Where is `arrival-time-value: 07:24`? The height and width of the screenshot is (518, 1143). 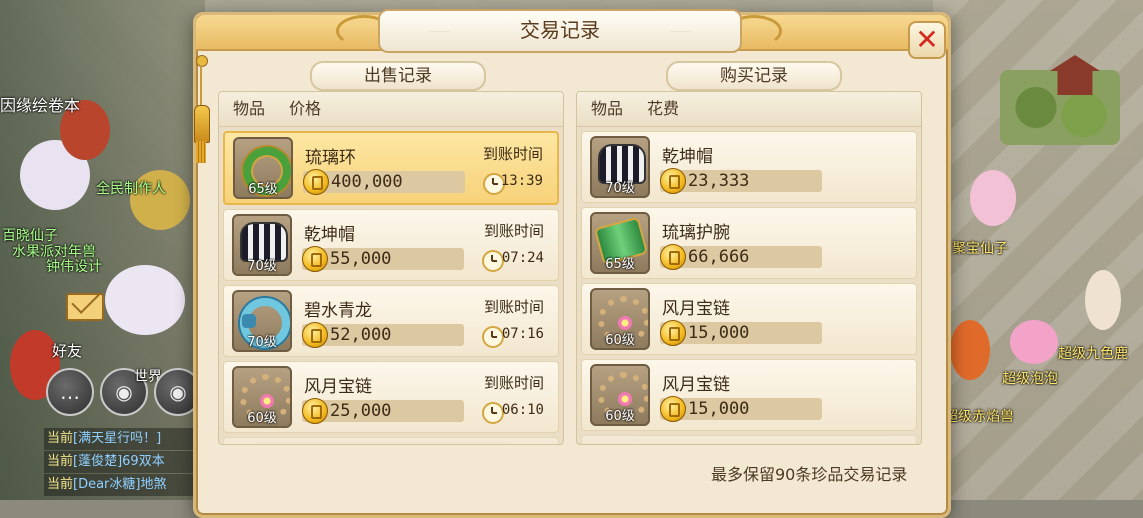
arrival-time-value: 07:24 is located at coordinates (522, 258).